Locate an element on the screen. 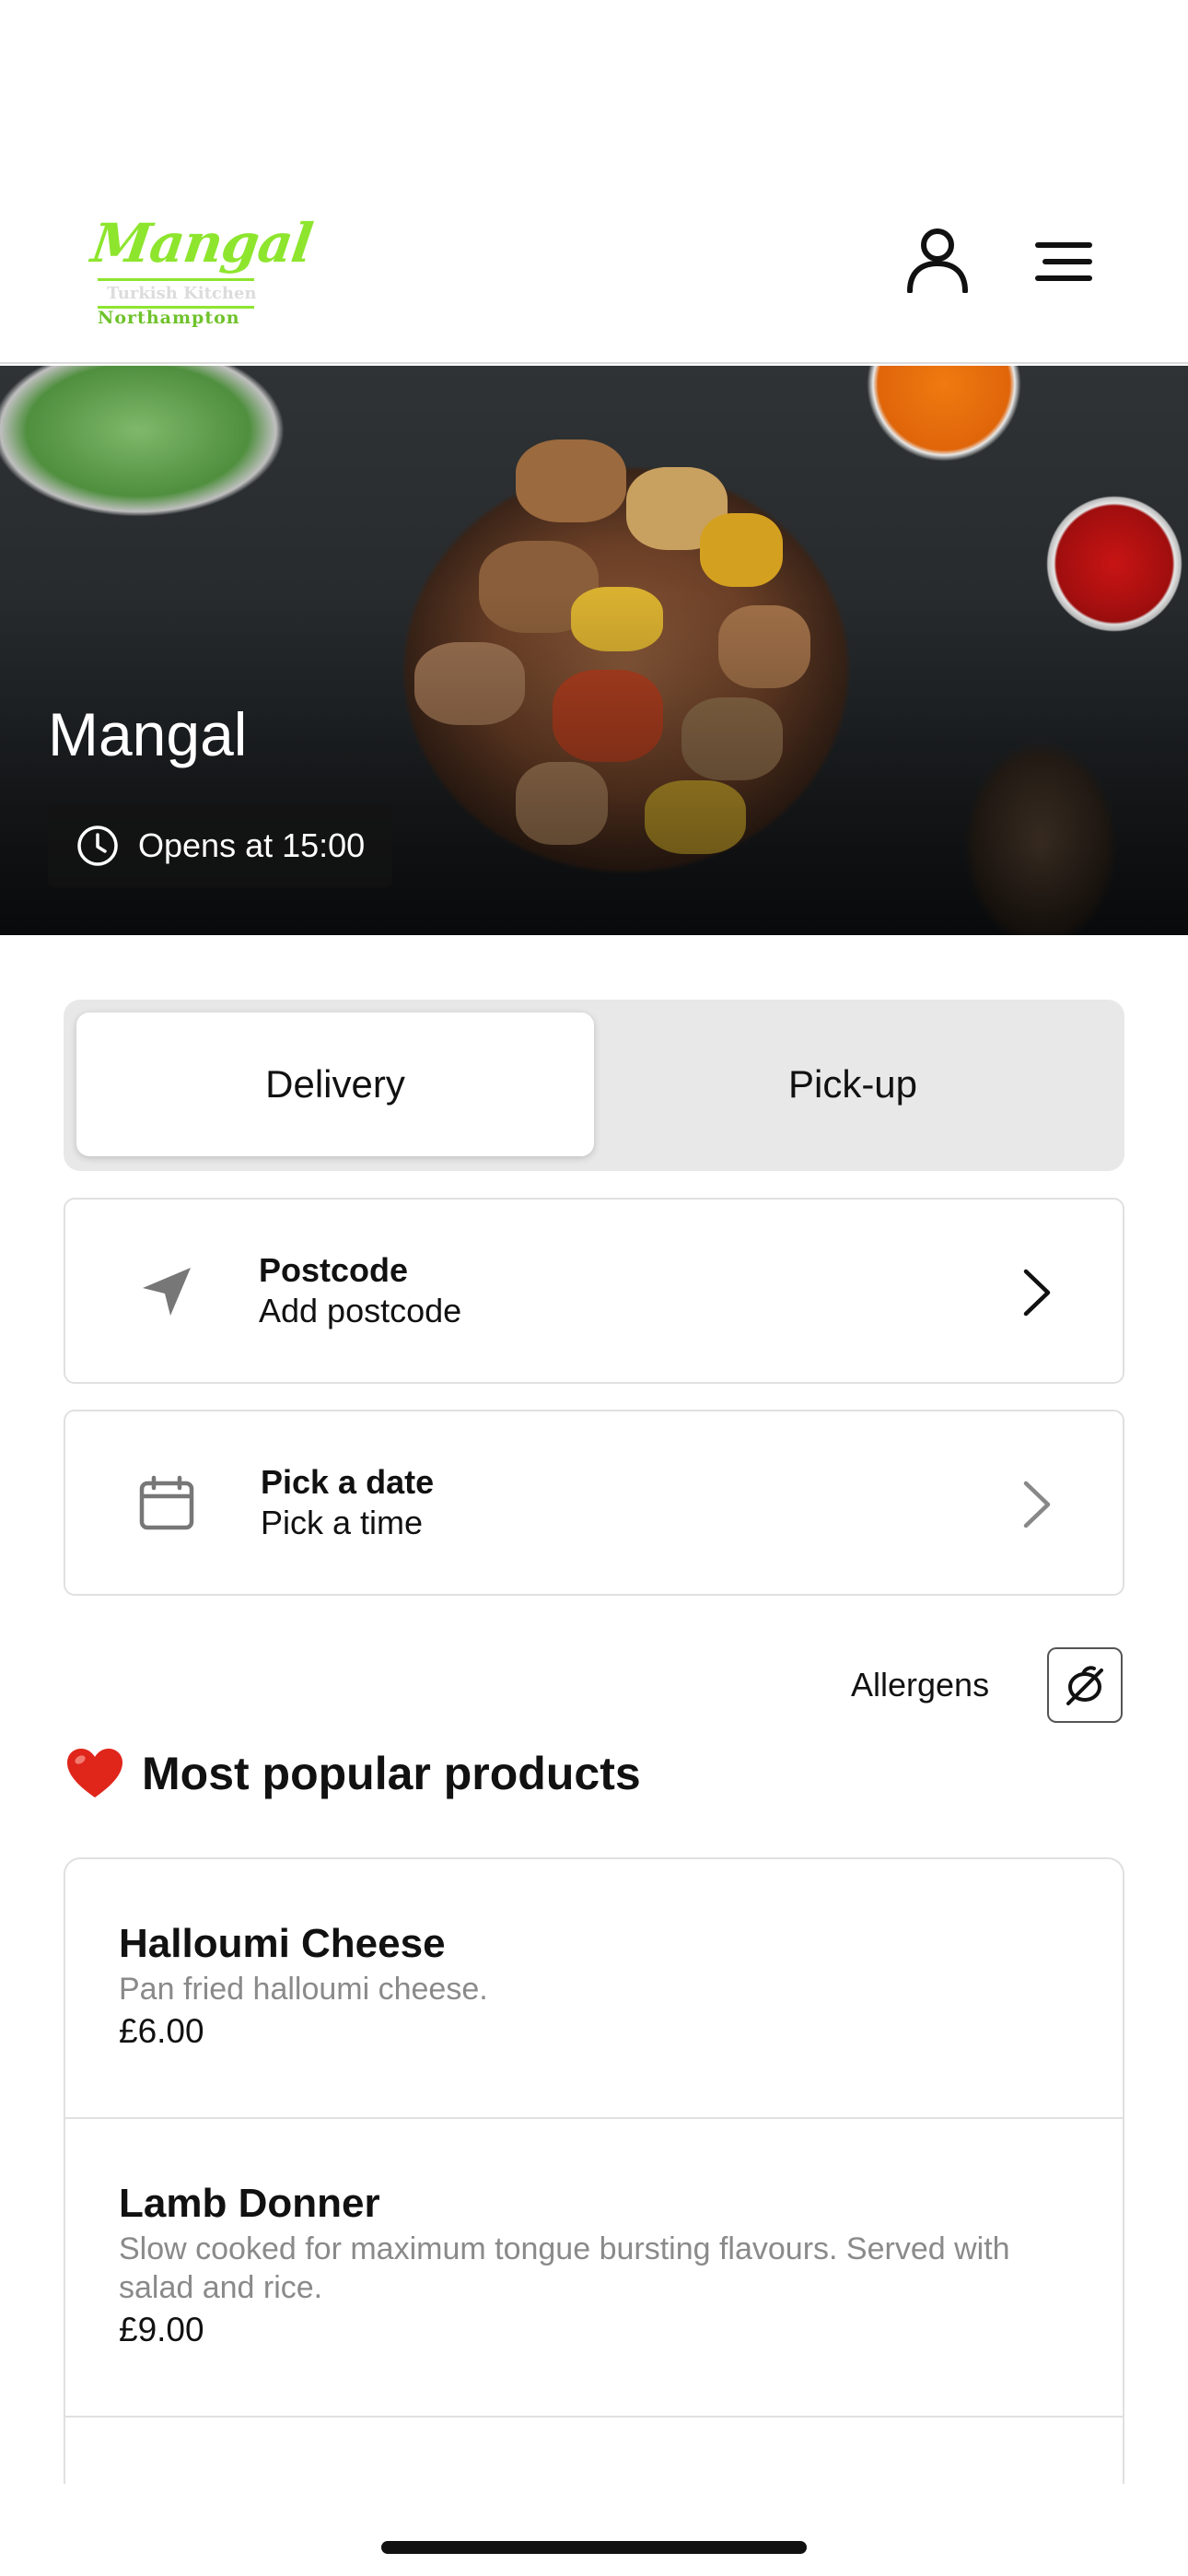 The height and width of the screenshot is (2576, 1188). brand-logo: Mangal Turkish Kitchen Northampton is located at coordinates (201, 272).